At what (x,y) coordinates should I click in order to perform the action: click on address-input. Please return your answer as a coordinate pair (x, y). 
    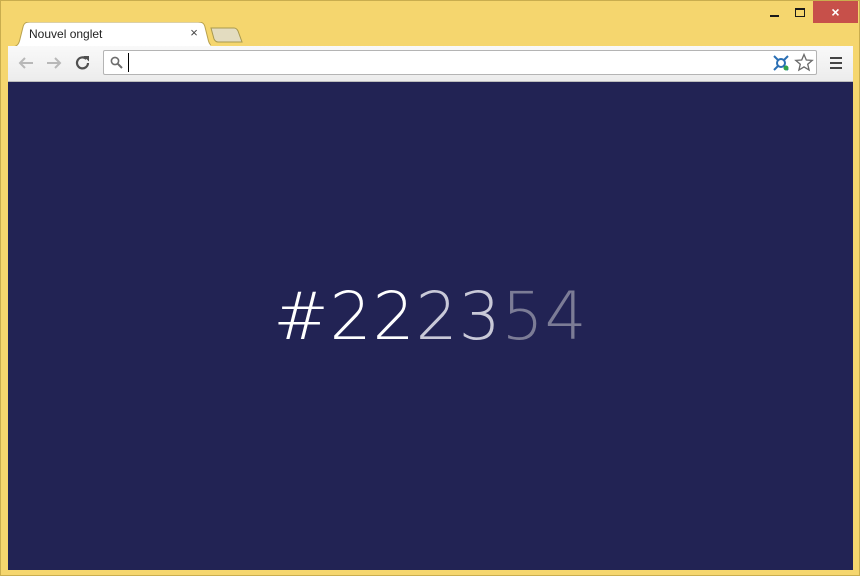
    Looking at the image, I should click on (438, 62).